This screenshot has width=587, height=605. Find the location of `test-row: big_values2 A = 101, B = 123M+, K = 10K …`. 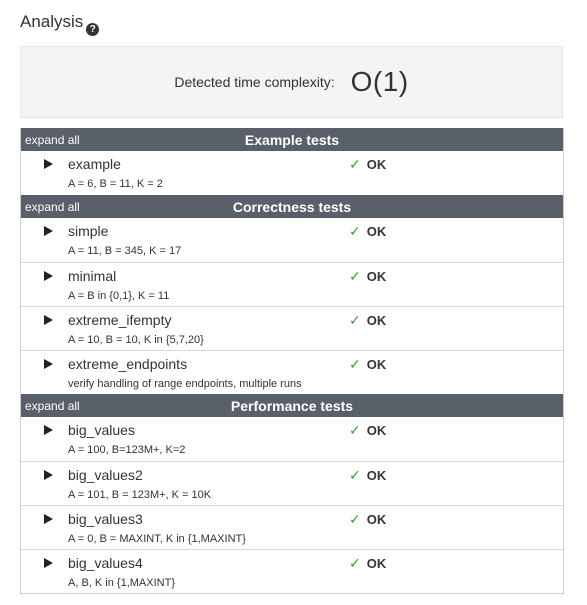

test-row: big_values2 A = 101, B = 123M+, K = 10K … is located at coordinates (292, 483).